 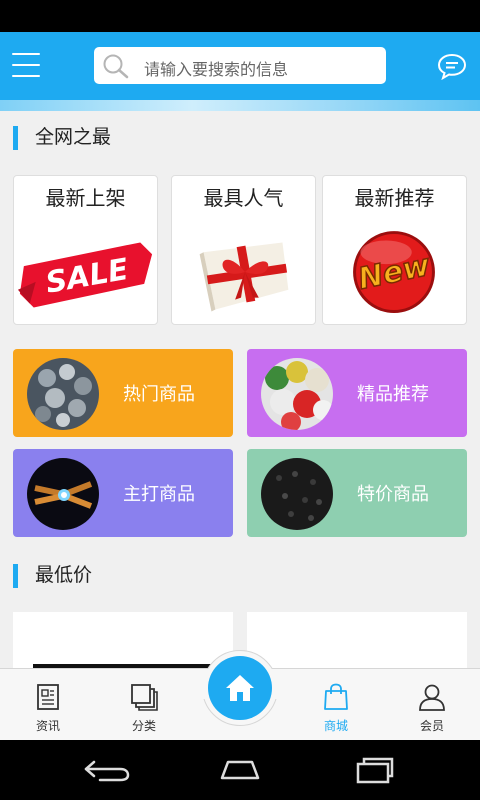 I want to click on nav-label: 会员, so click(x=431, y=726).